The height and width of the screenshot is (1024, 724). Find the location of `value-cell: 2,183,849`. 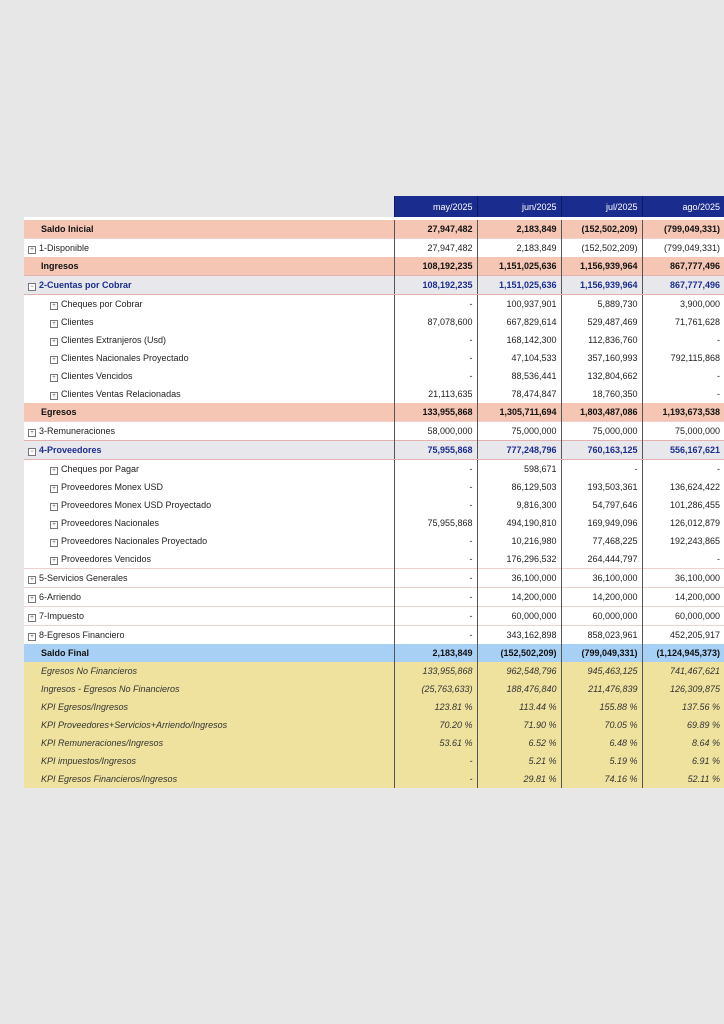

value-cell: 2,183,849 is located at coordinates (435, 653).